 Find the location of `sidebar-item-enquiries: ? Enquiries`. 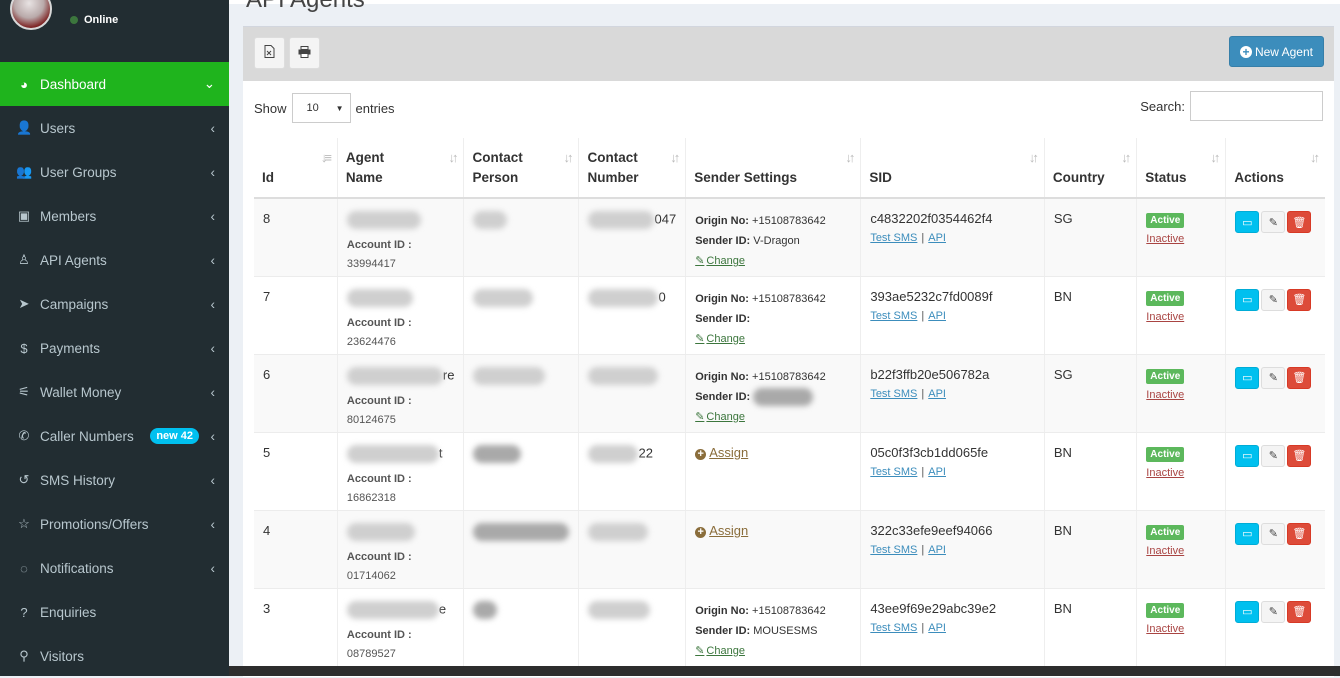

sidebar-item-enquiries: ? Enquiries is located at coordinates (114, 612).